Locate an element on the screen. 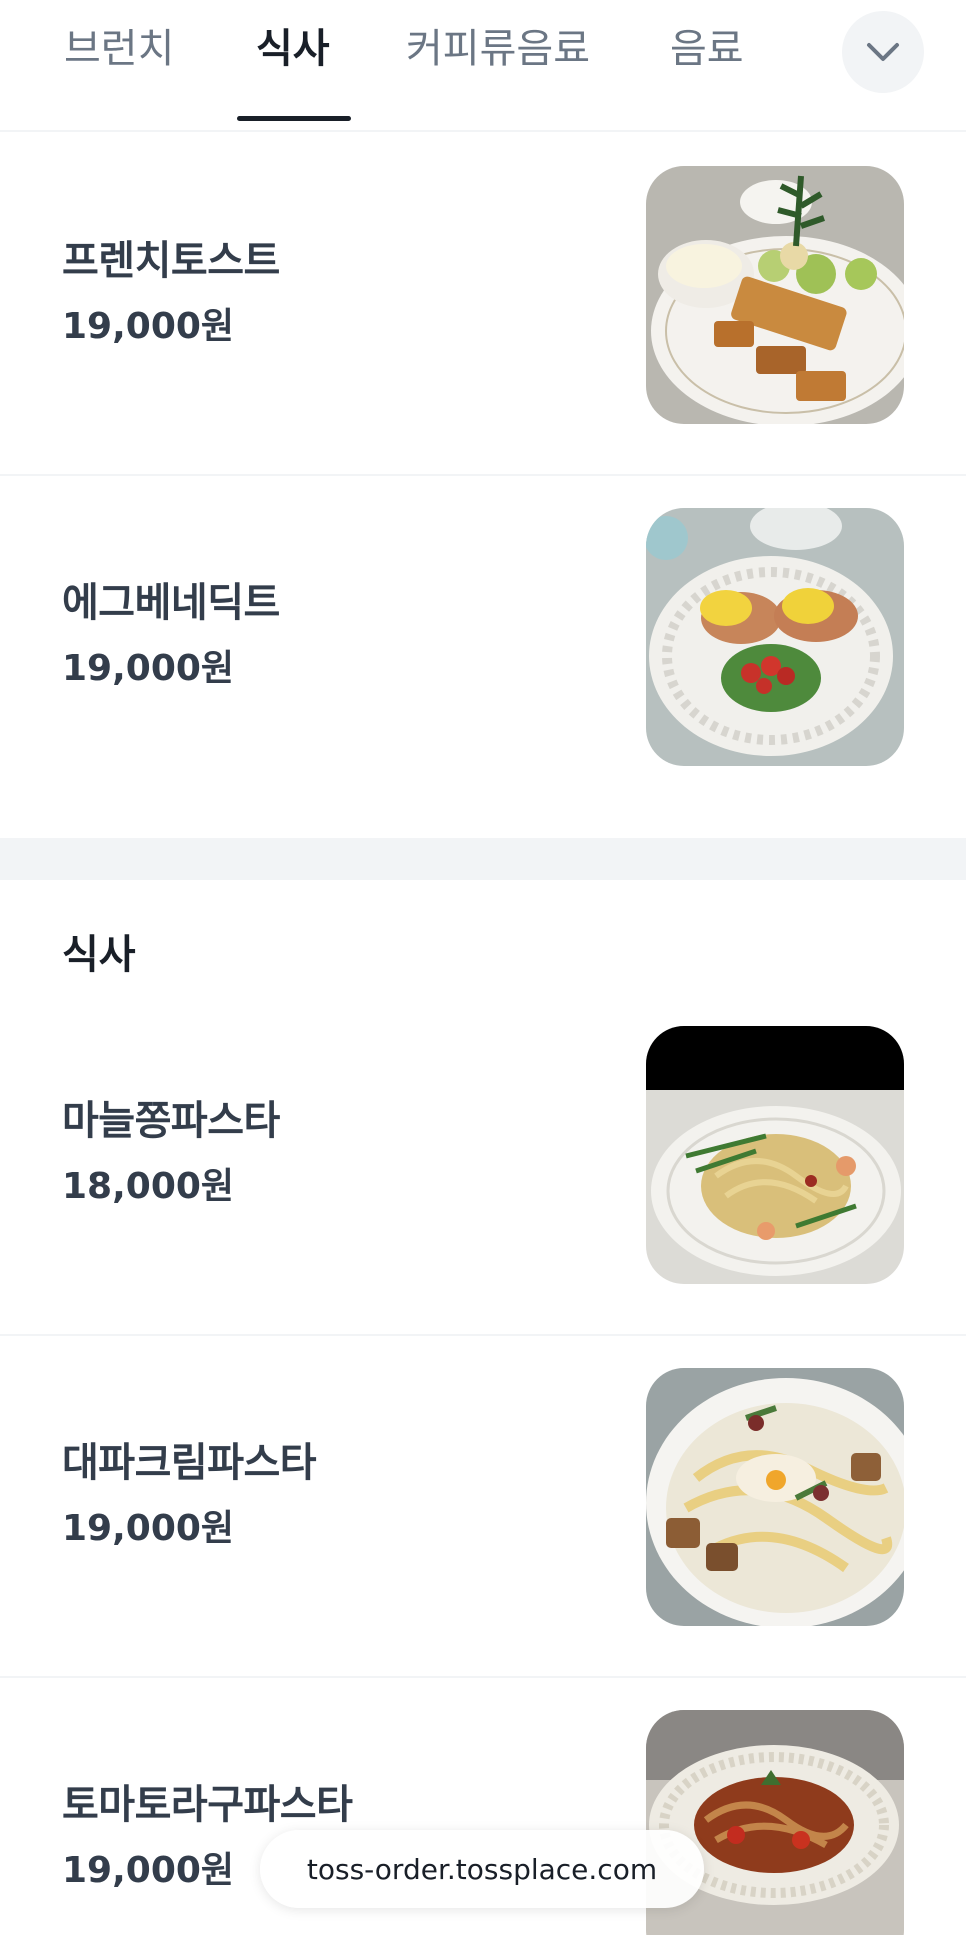  category-tab-bar: 브런치 식사 커피류음료 음료 is located at coordinates (483, 66).